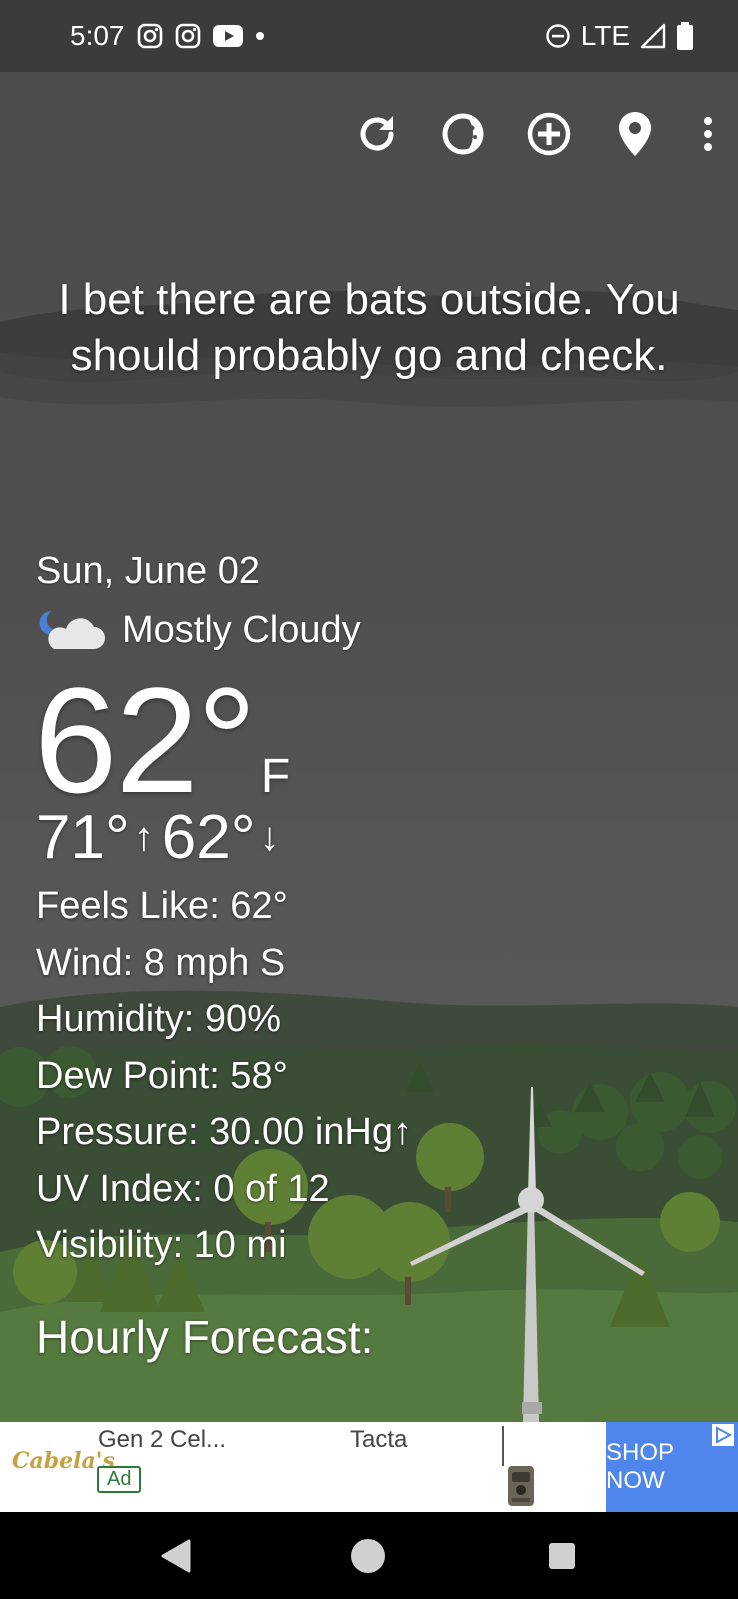 This screenshot has width=738, height=1599. I want to click on status-bar: 5:07 LTE, so click(369, 36).